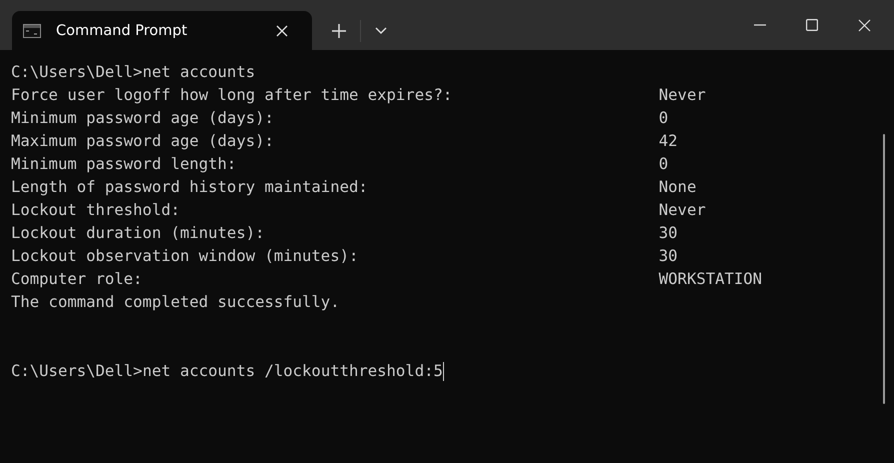 This screenshot has width=894, height=463. I want to click on terminal-tab: Command Prompt, so click(162, 30).